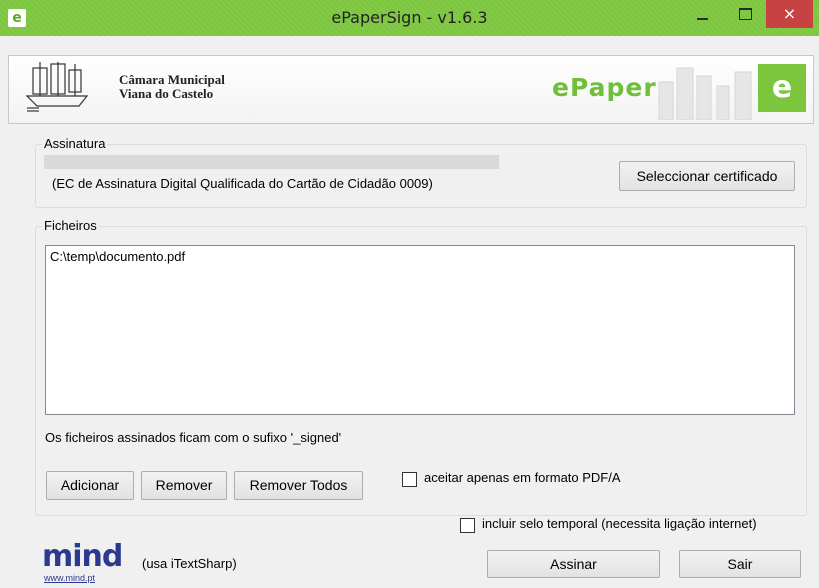  I want to click on maximize-icon, so click(745, 14).